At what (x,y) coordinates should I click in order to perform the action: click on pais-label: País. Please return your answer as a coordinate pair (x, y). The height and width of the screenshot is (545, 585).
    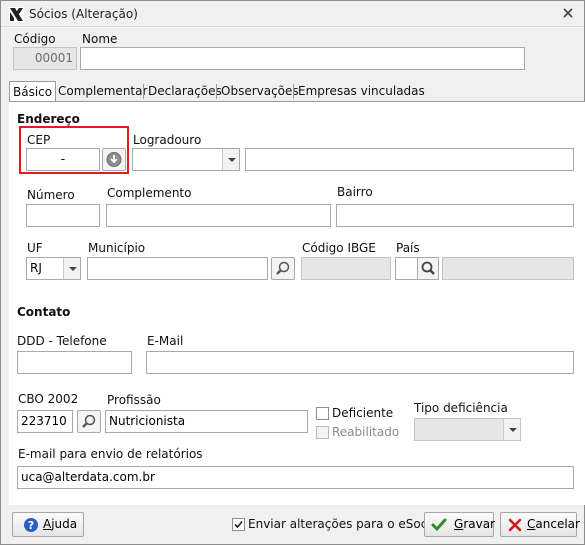
    Looking at the image, I should click on (408, 248).